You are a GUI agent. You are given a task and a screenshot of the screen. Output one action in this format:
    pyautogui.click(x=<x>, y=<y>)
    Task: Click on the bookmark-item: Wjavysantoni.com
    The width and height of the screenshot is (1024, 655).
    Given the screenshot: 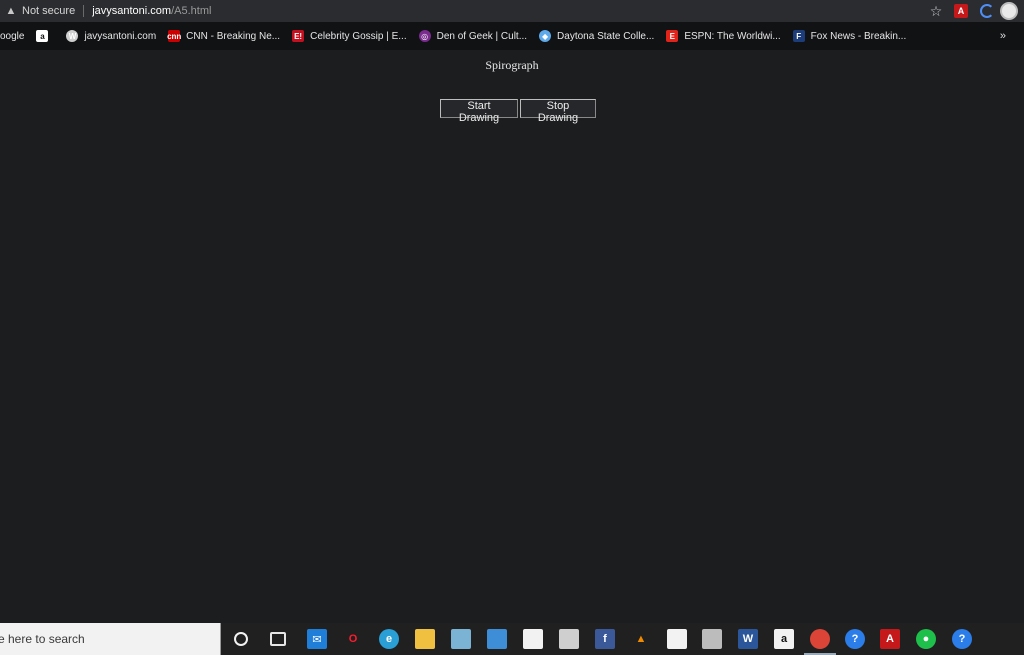 What is the action you would take?
    pyautogui.click(x=111, y=36)
    